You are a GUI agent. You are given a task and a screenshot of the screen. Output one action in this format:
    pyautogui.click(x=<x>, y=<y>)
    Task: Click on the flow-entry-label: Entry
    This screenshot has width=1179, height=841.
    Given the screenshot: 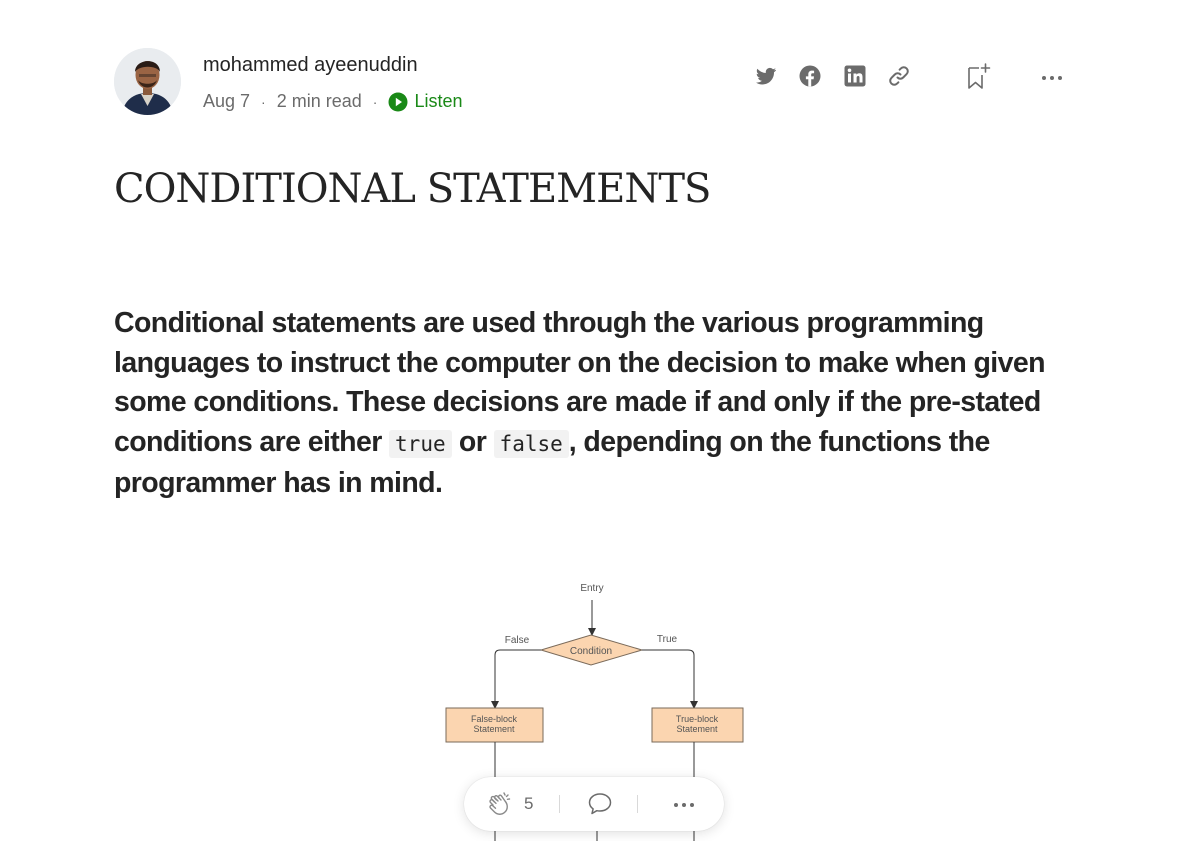 What is the action you would take?
    pyautogui.click(x=591, y=588)
    